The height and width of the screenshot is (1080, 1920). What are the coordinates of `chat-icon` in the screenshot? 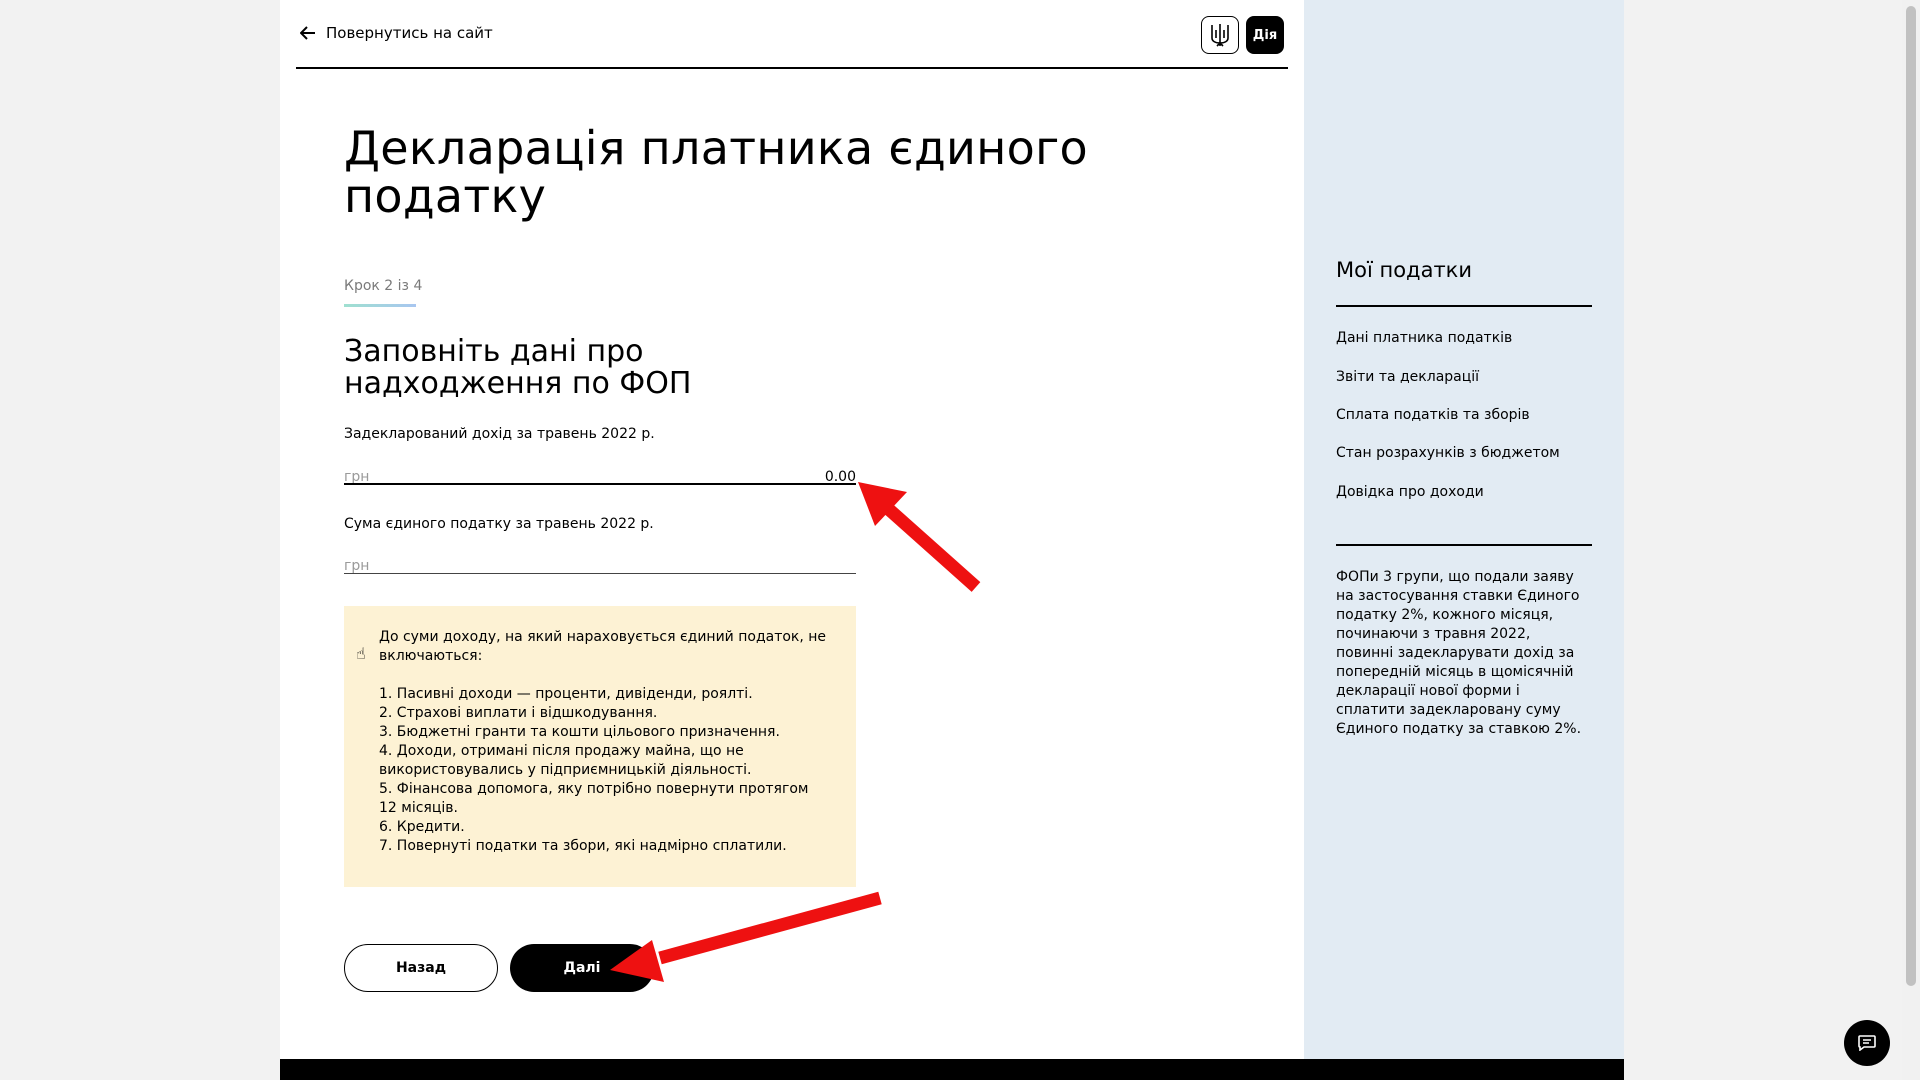 It's located at (1867, 1043).